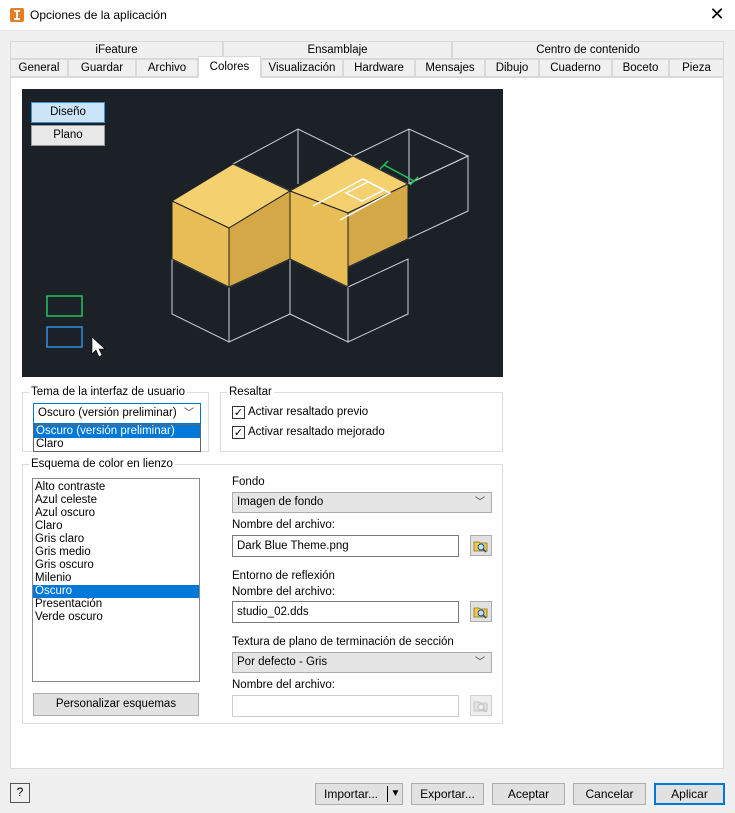 Image resolution: width=735 pixels, height=813 pixels. Describe the element at coordinates (283, 525) in the screenshot. I see `background-filename-label: Nombre del archivo:` at that location.